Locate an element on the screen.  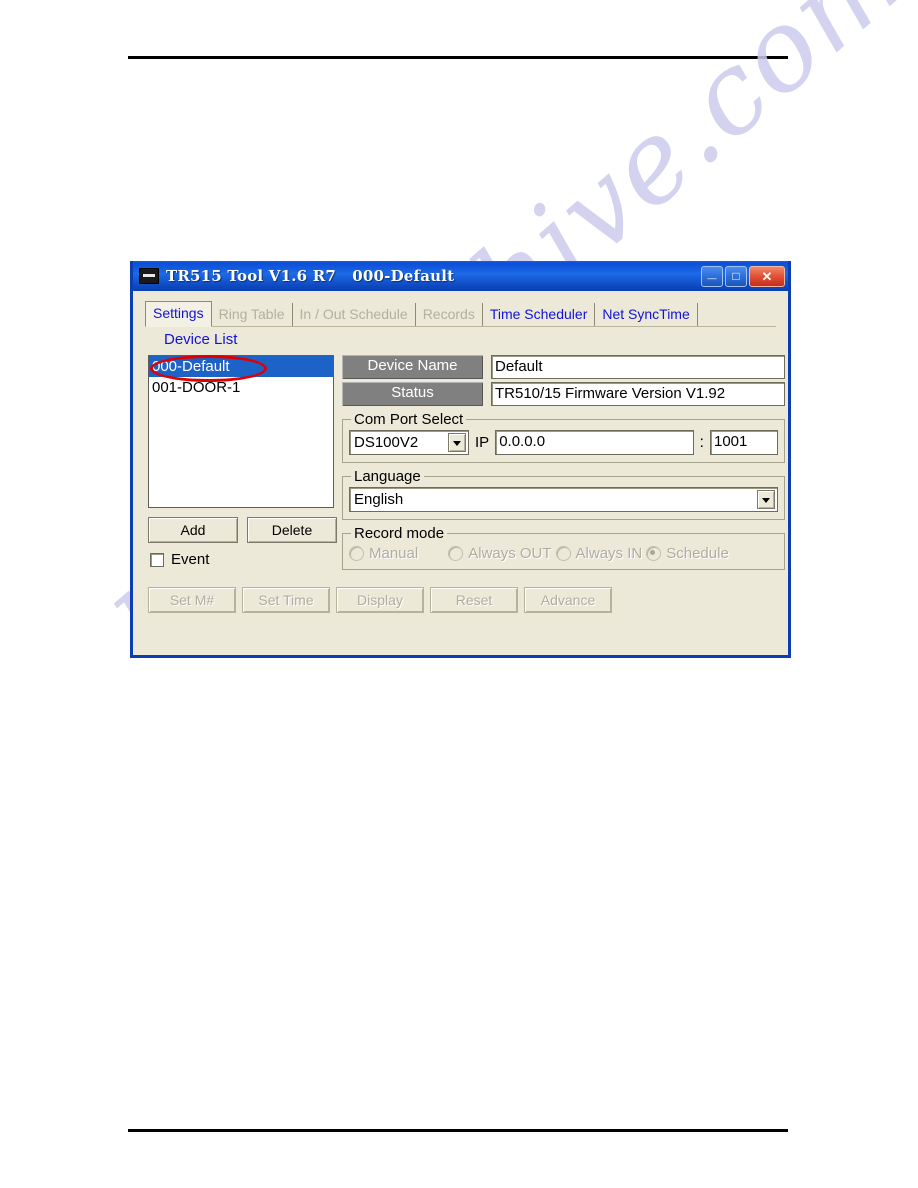
device-list-label: Device List is located at coordinates (201, 339).